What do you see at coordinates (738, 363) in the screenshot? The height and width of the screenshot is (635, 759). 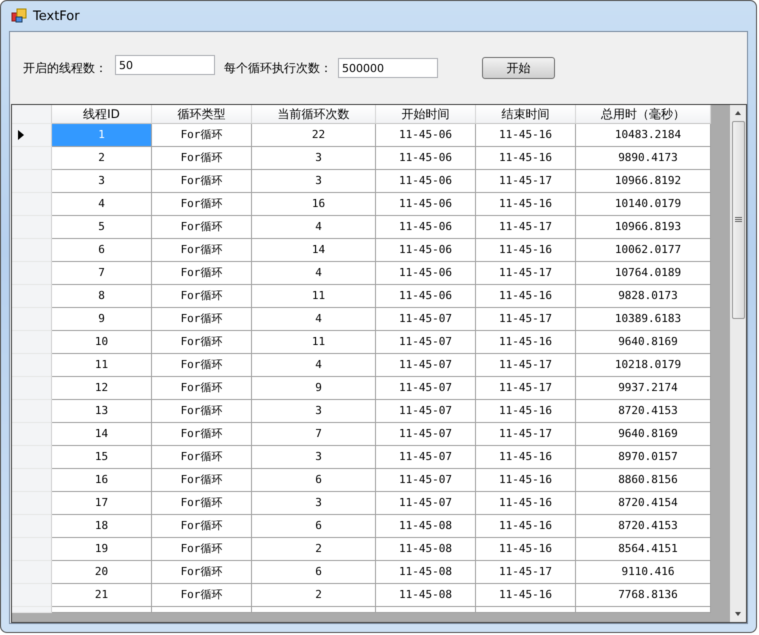 I see `scrollbar` at bounding box center [738, 363].